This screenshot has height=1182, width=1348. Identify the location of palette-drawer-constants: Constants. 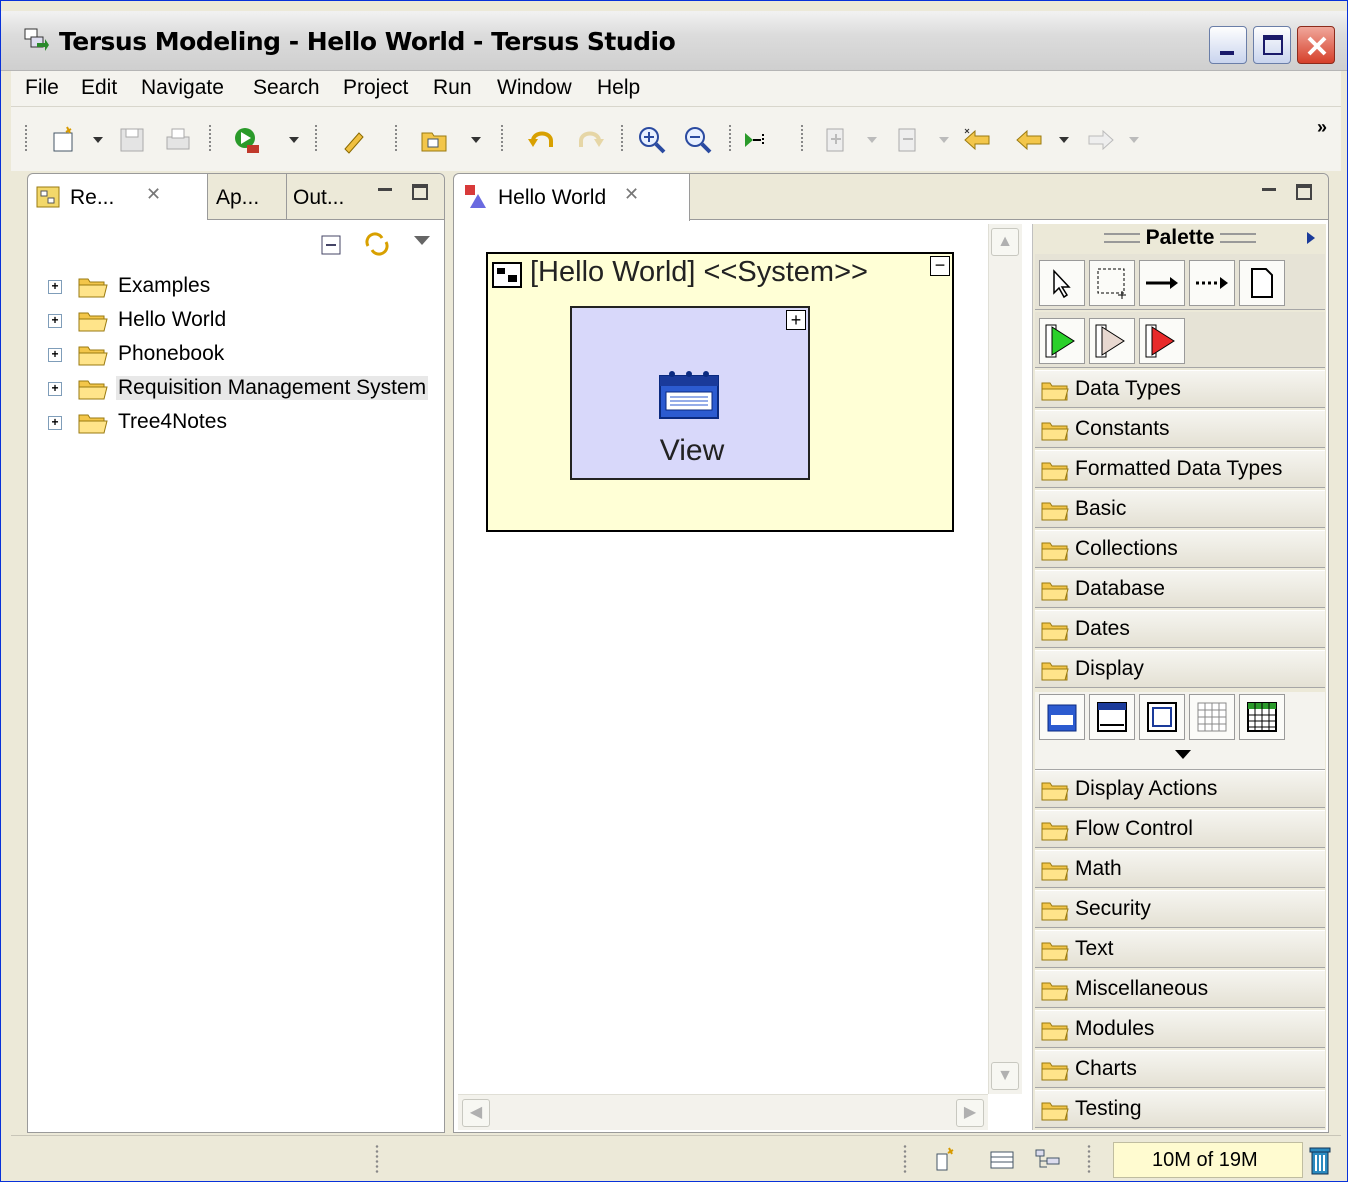
(1180, 429).